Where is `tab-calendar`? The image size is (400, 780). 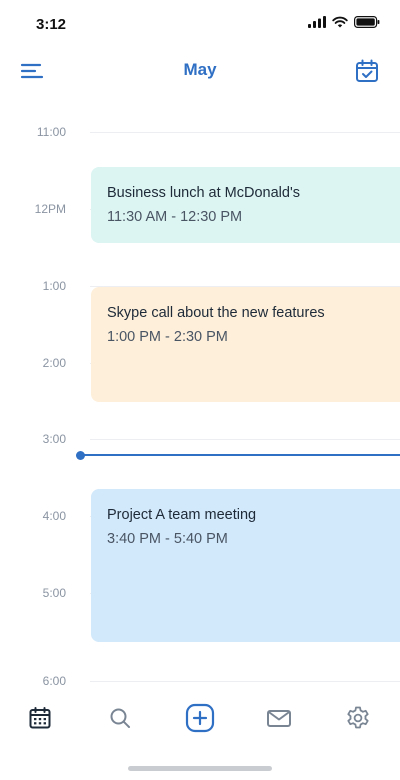 tab-calendar is located at coordinates (40, 718).